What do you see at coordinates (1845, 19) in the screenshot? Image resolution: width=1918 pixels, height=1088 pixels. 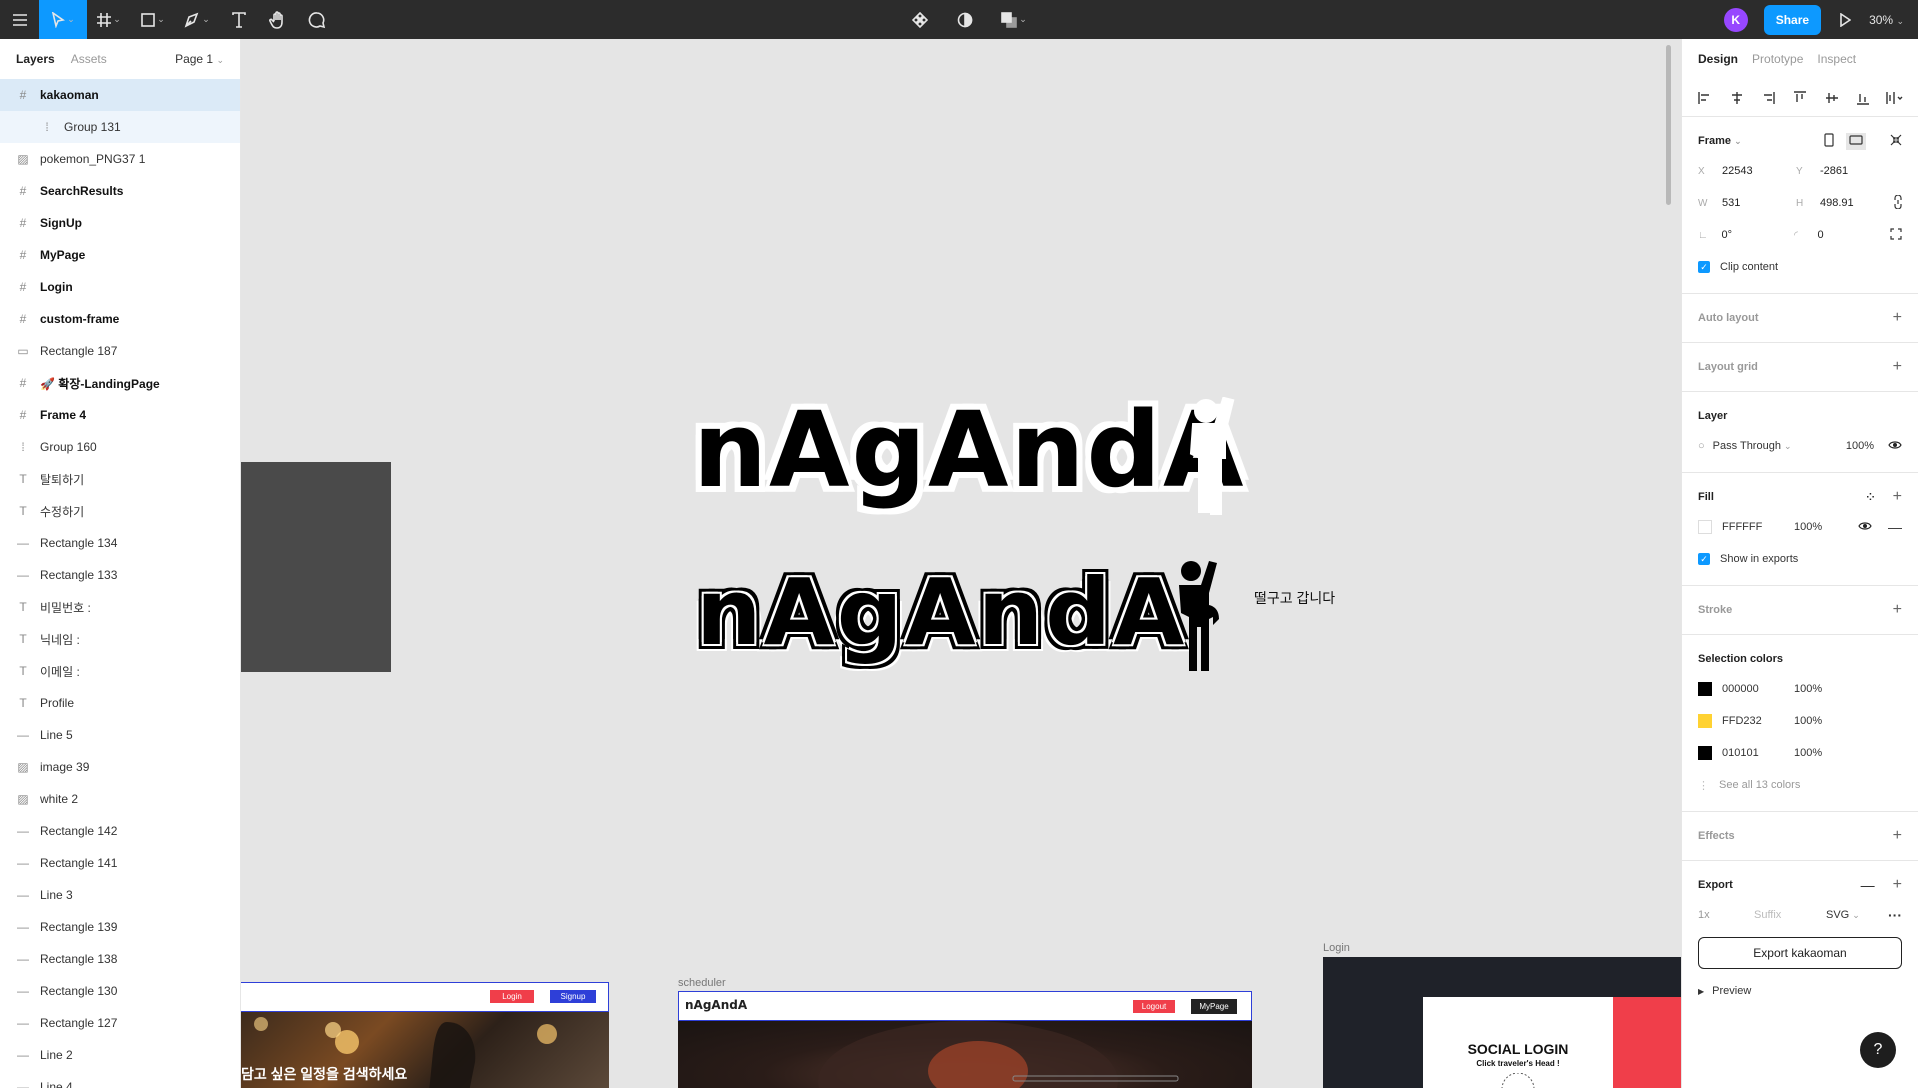 I see `present-button` at bounding box center [1845, 19].